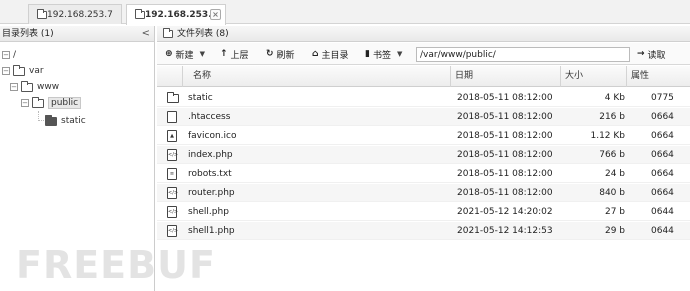 The height and width of the screenshot is (291, 690). I want to click on bookmark-button: ▮ 书签 ▼, so click(383, 54).